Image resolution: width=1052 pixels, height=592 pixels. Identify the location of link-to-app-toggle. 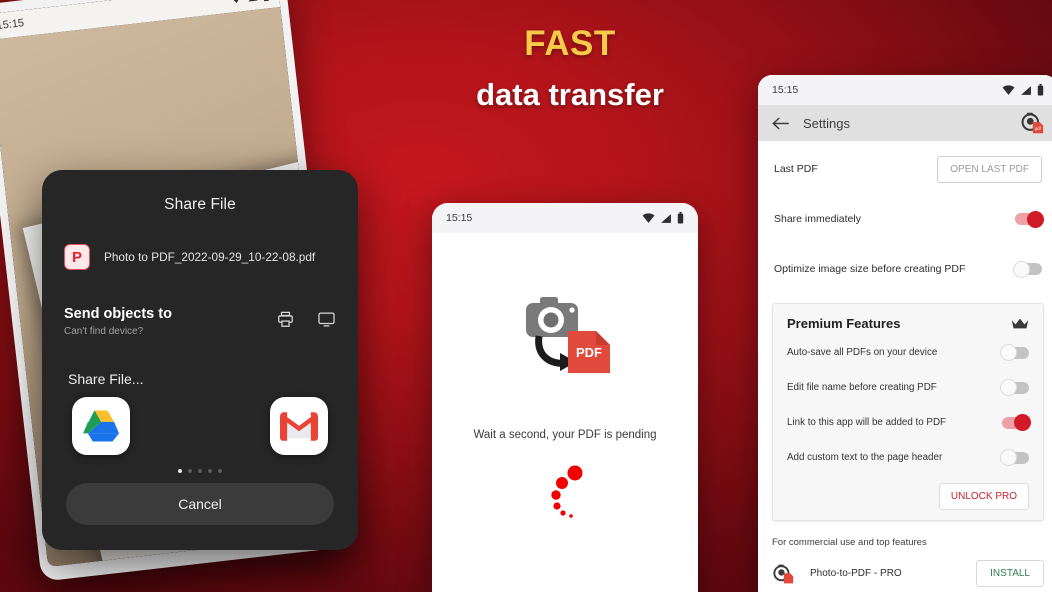
(1016, 422).